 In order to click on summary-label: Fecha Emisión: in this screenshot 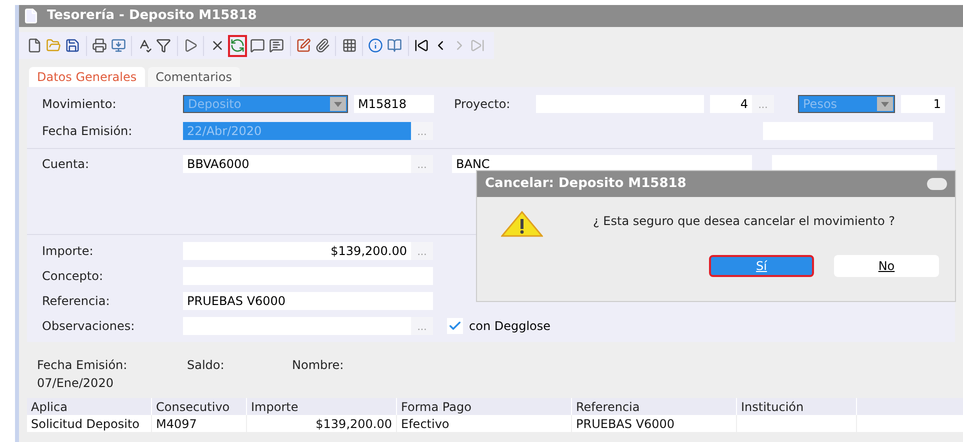, I will do `click(82, 365)`.